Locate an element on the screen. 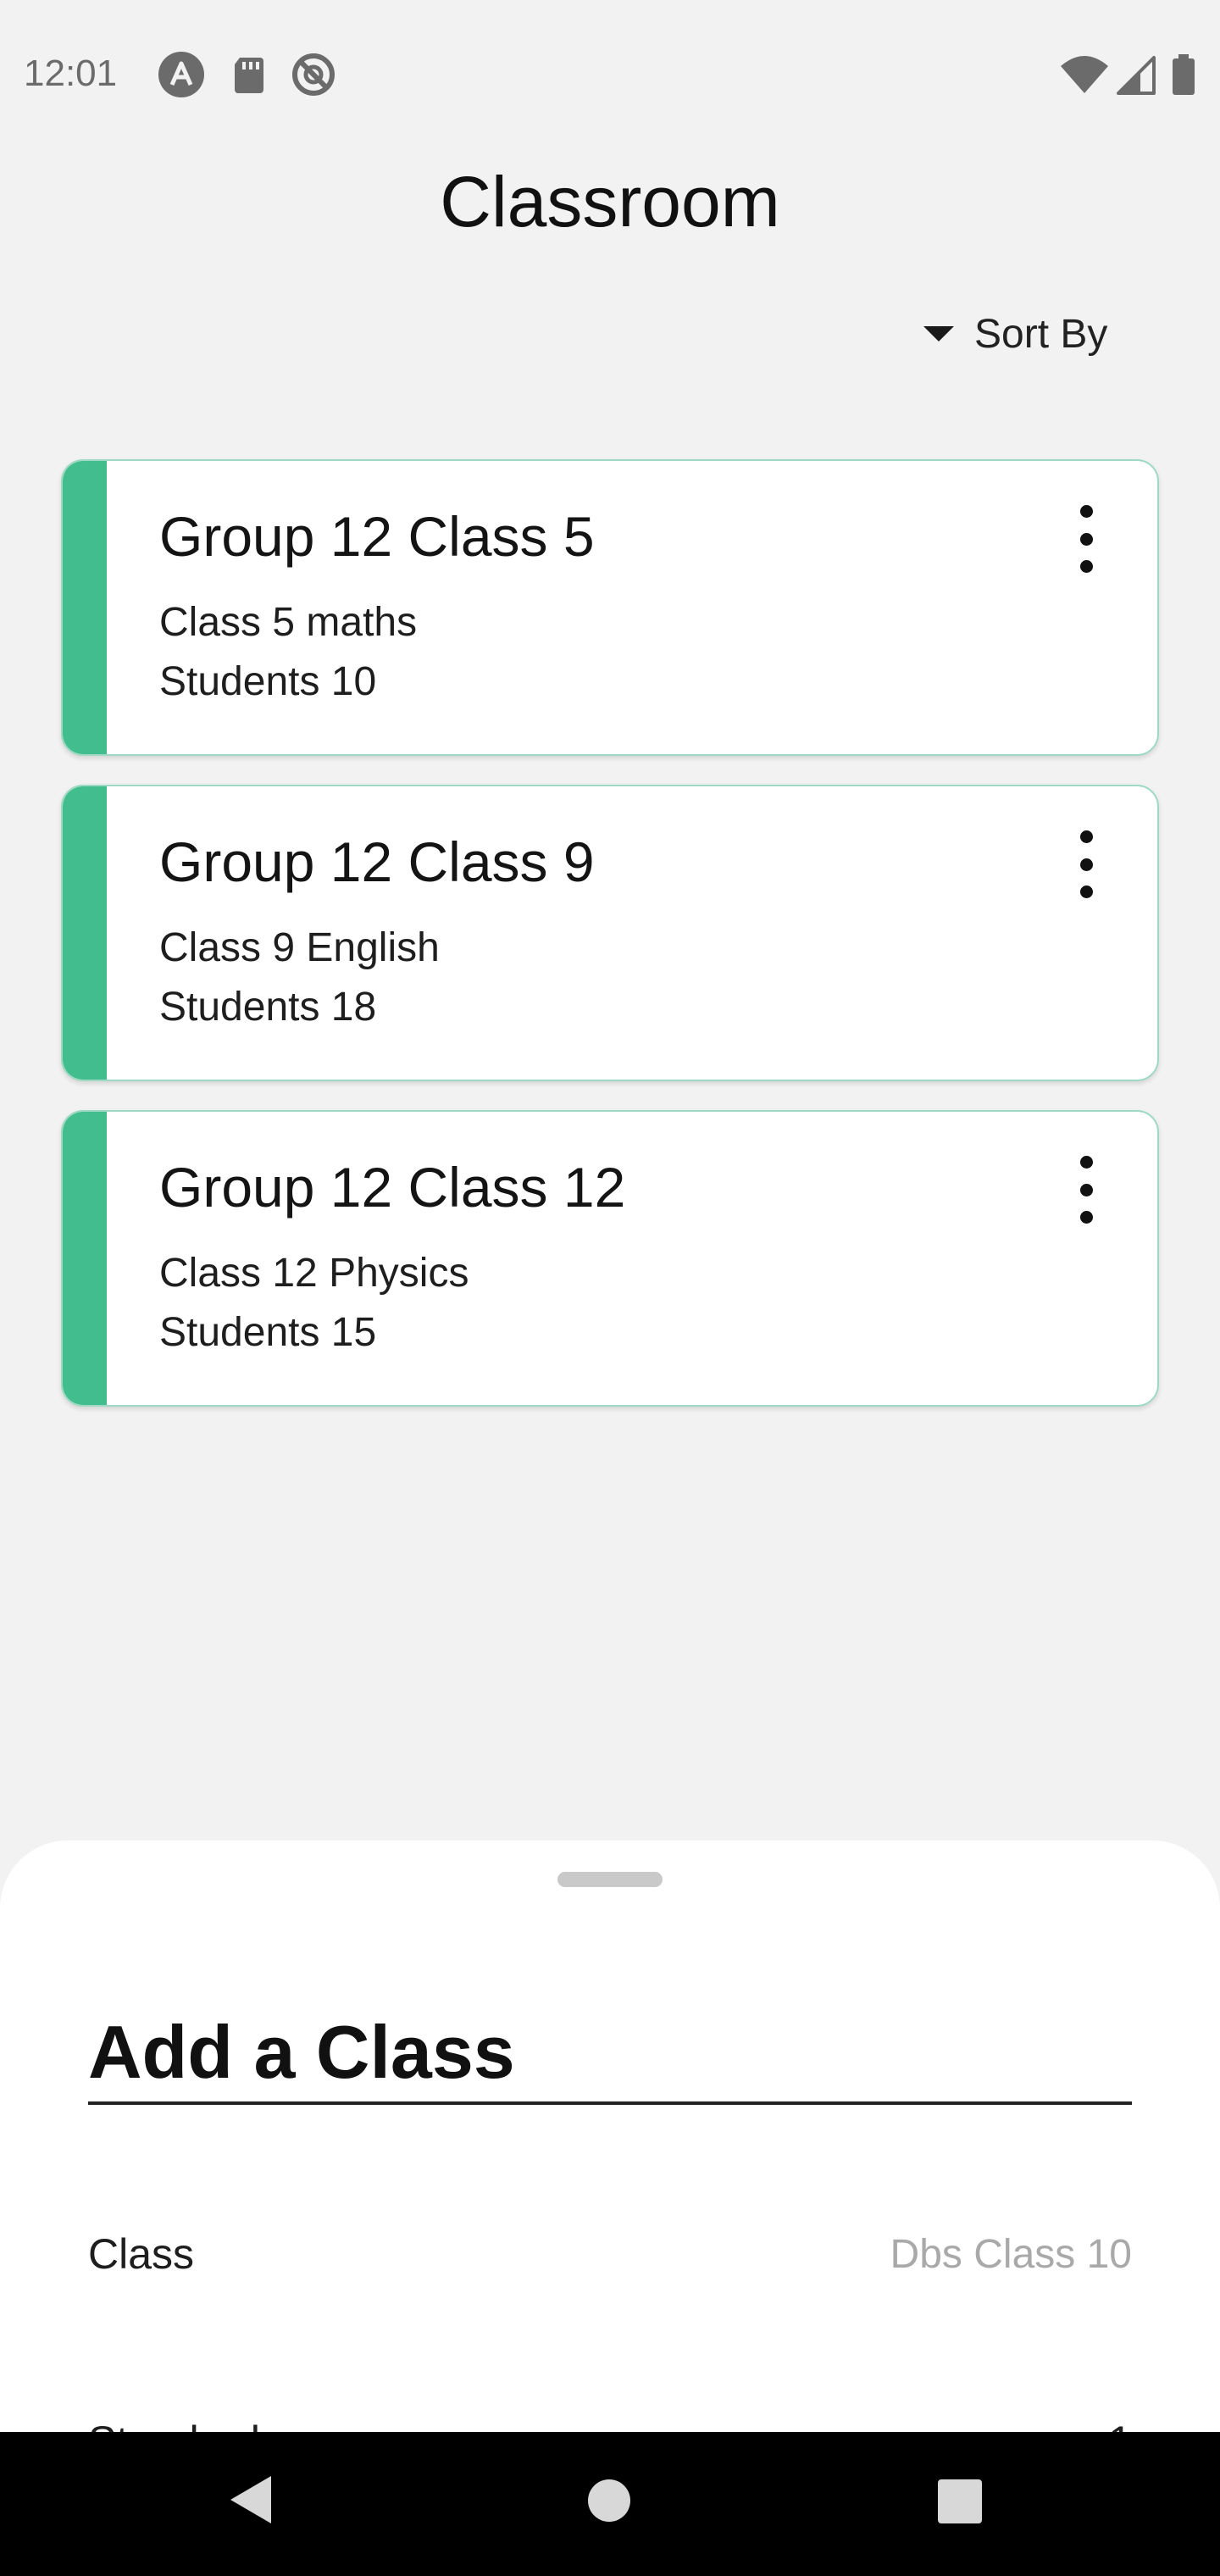  caret-down-icon is located at coordinates (938, 333).